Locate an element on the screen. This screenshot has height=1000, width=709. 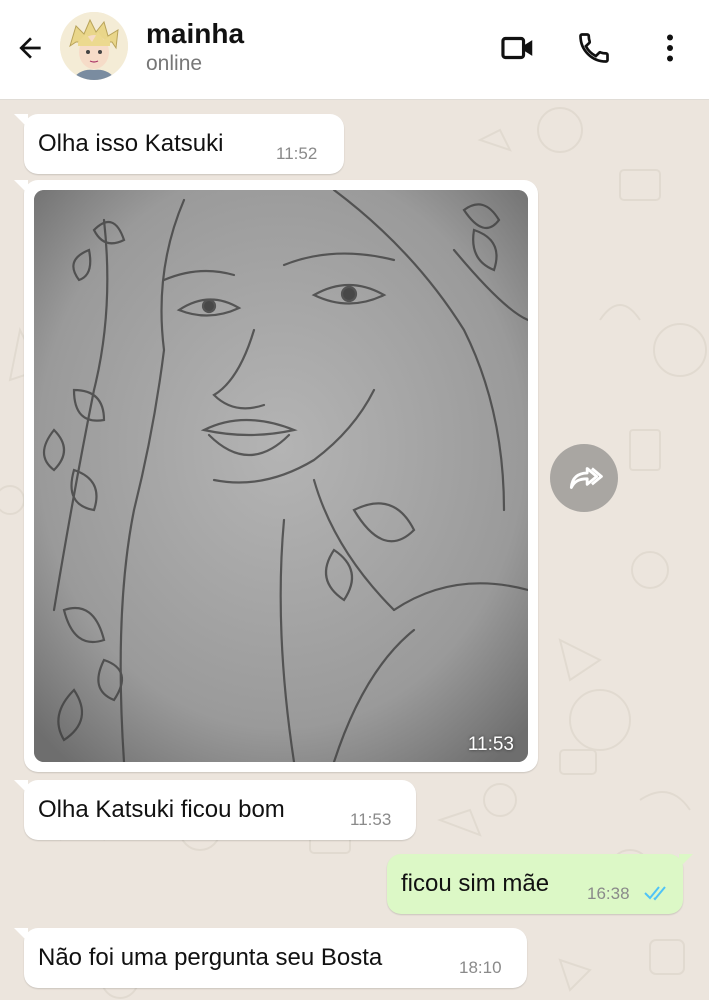
message-time: 11:53 is located at coordinates (371, 819).